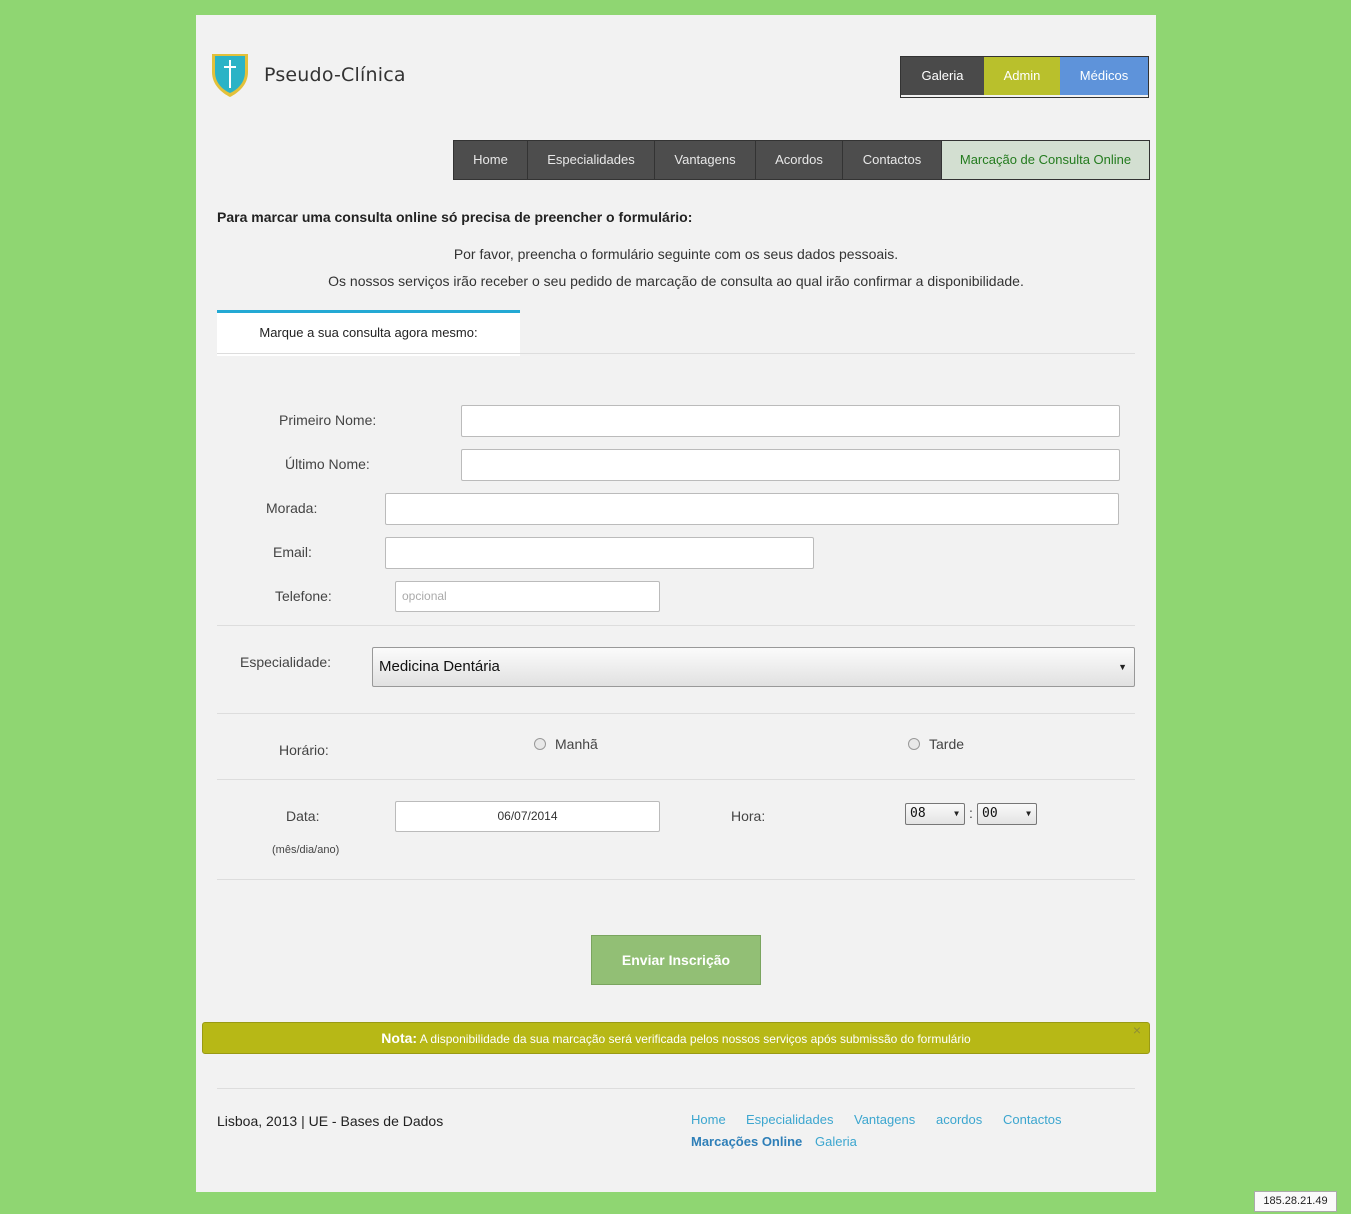  What do you see at coordinates (1007, 814) in the screenshot?
I see `minute-select: 00 ▼` at bounding box center [1007, 814].